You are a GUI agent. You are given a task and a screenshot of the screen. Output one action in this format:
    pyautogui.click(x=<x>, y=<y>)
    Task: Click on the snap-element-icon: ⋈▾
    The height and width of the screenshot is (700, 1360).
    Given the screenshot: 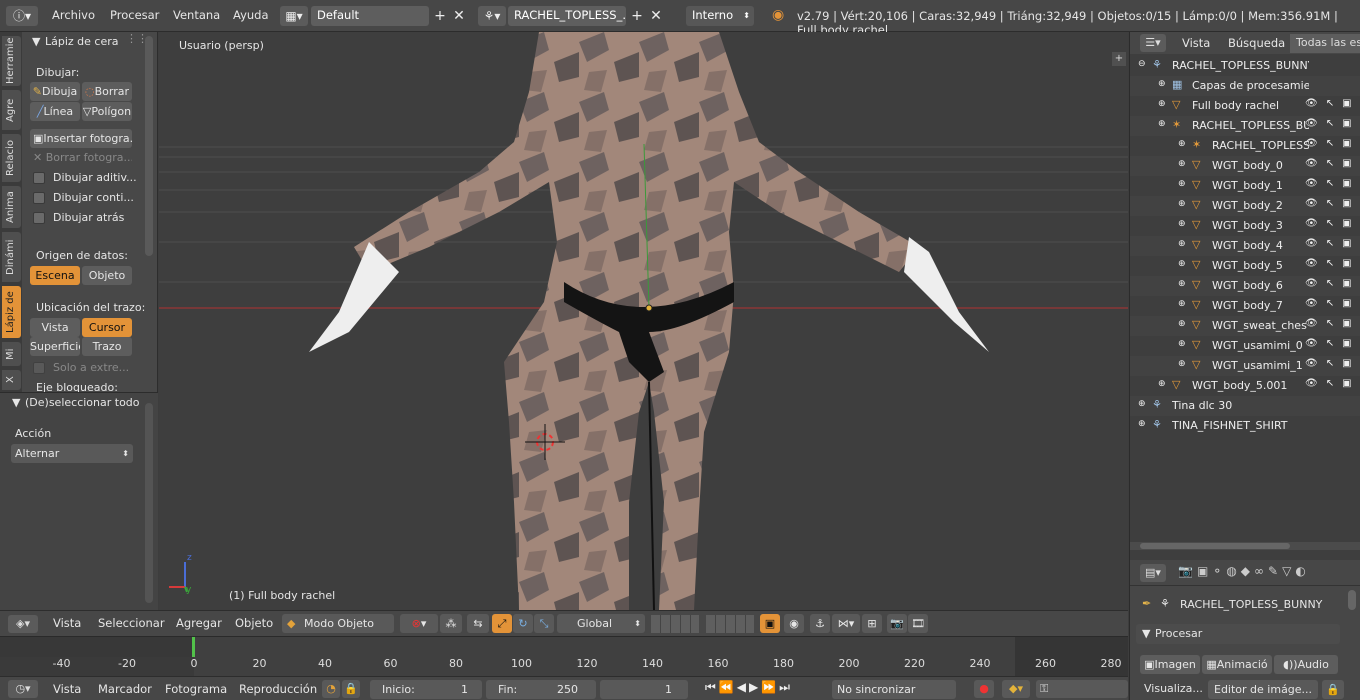 What is the action you would take?
    pyautogui.click(x=846, y=623)
    